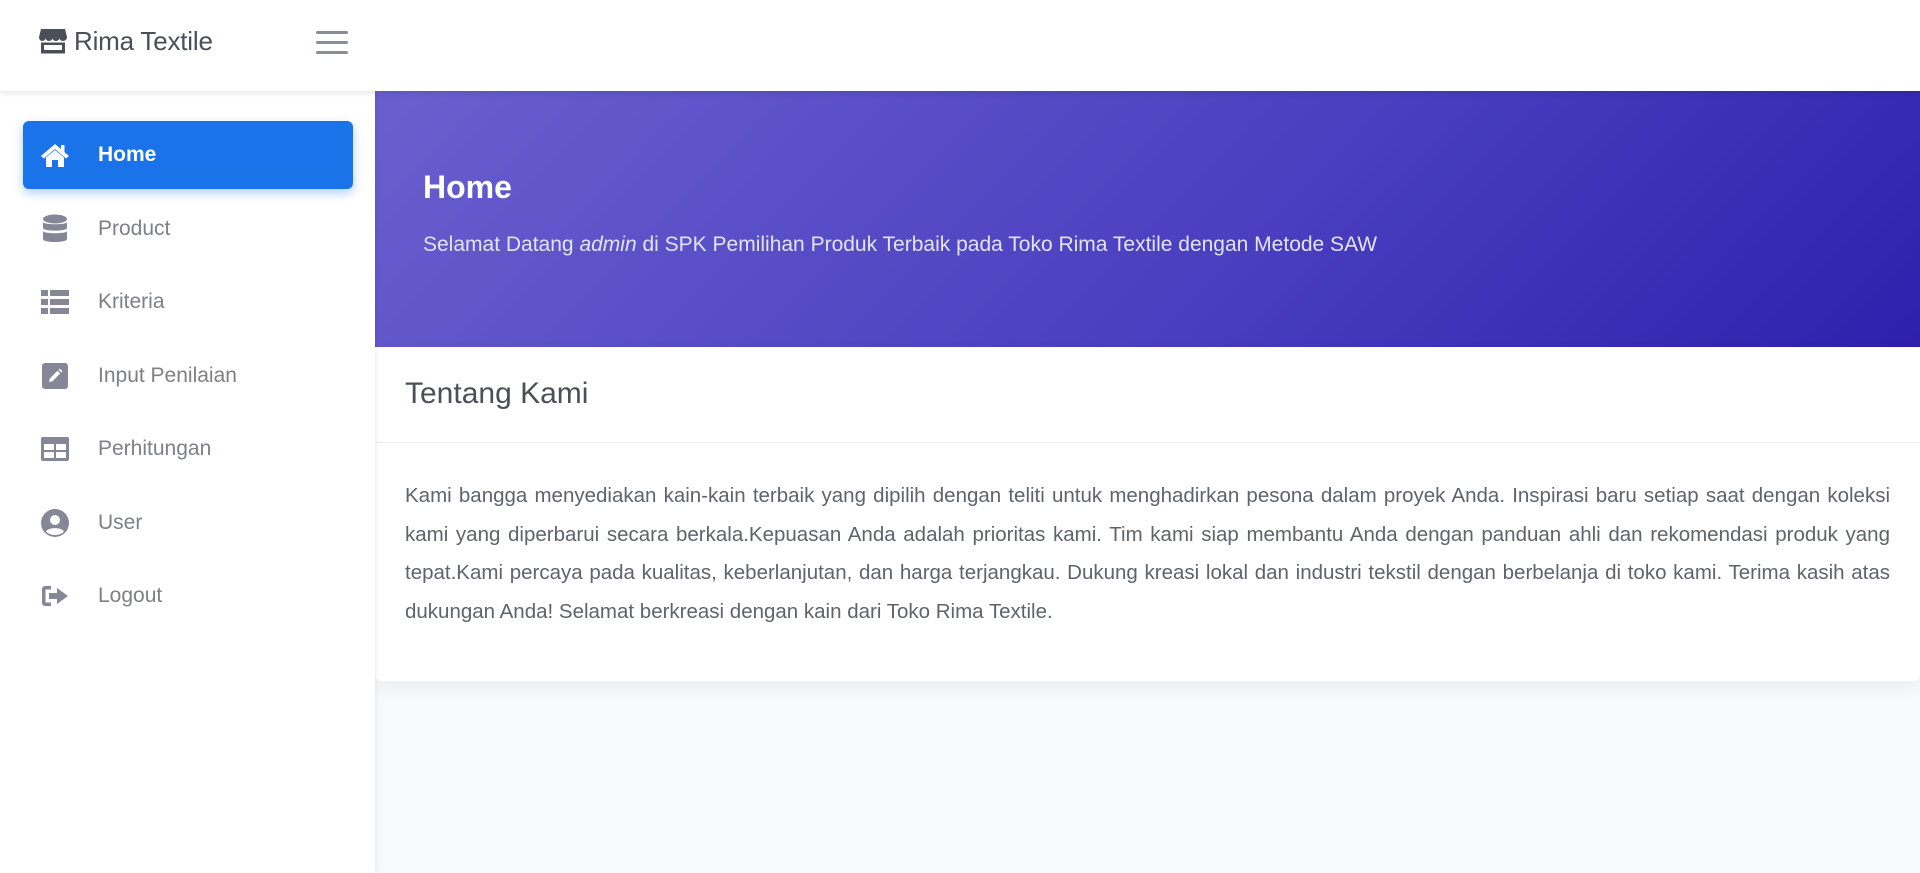 This screenshot has width=1920, height=873. What do you see at coordinates (498, 244) in the screenshot?
I see `welcome-prefix: Selamat Datang` at bounding box center [498, 244].